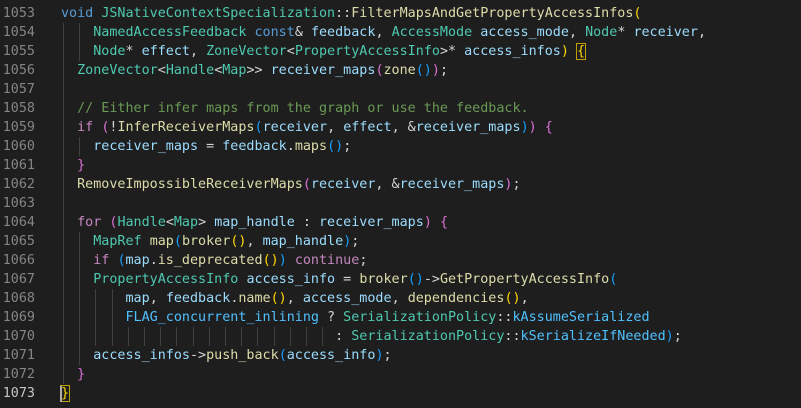 This screenshot has width=801, height=408. I want to click on code-line: 1061 }, so click(400, 165).